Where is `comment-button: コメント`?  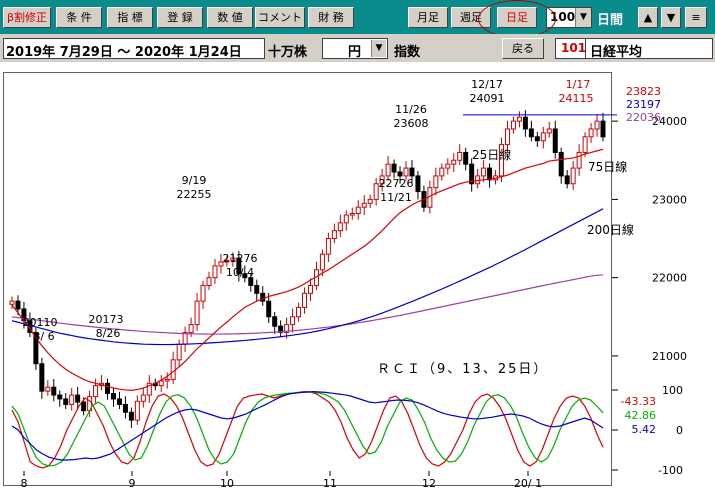
comment-button: コメント is located at coordinates (280, 17).